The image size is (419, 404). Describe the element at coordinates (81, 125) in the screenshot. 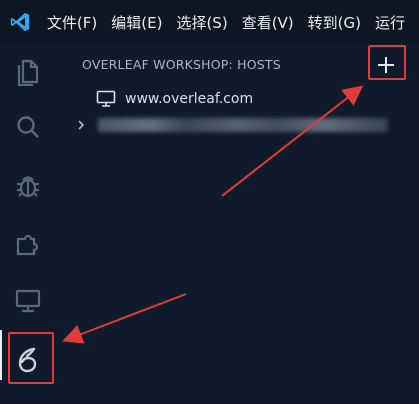

I see `chevron-right-icon` at that location.